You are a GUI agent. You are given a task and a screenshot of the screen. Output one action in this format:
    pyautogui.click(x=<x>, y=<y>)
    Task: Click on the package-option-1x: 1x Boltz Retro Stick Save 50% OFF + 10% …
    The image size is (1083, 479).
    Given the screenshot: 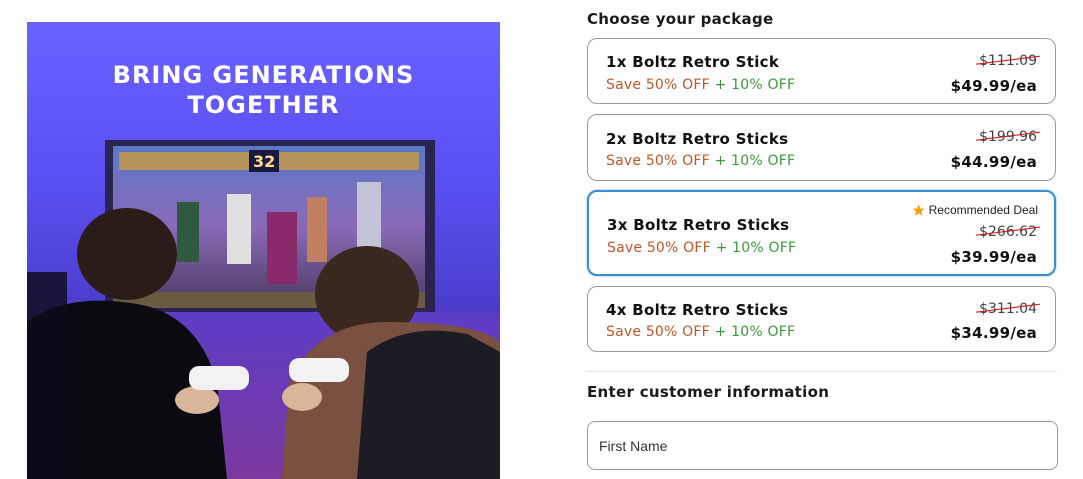 What is the action you would take?
    pyautogui.click(x=821, y=71)
    